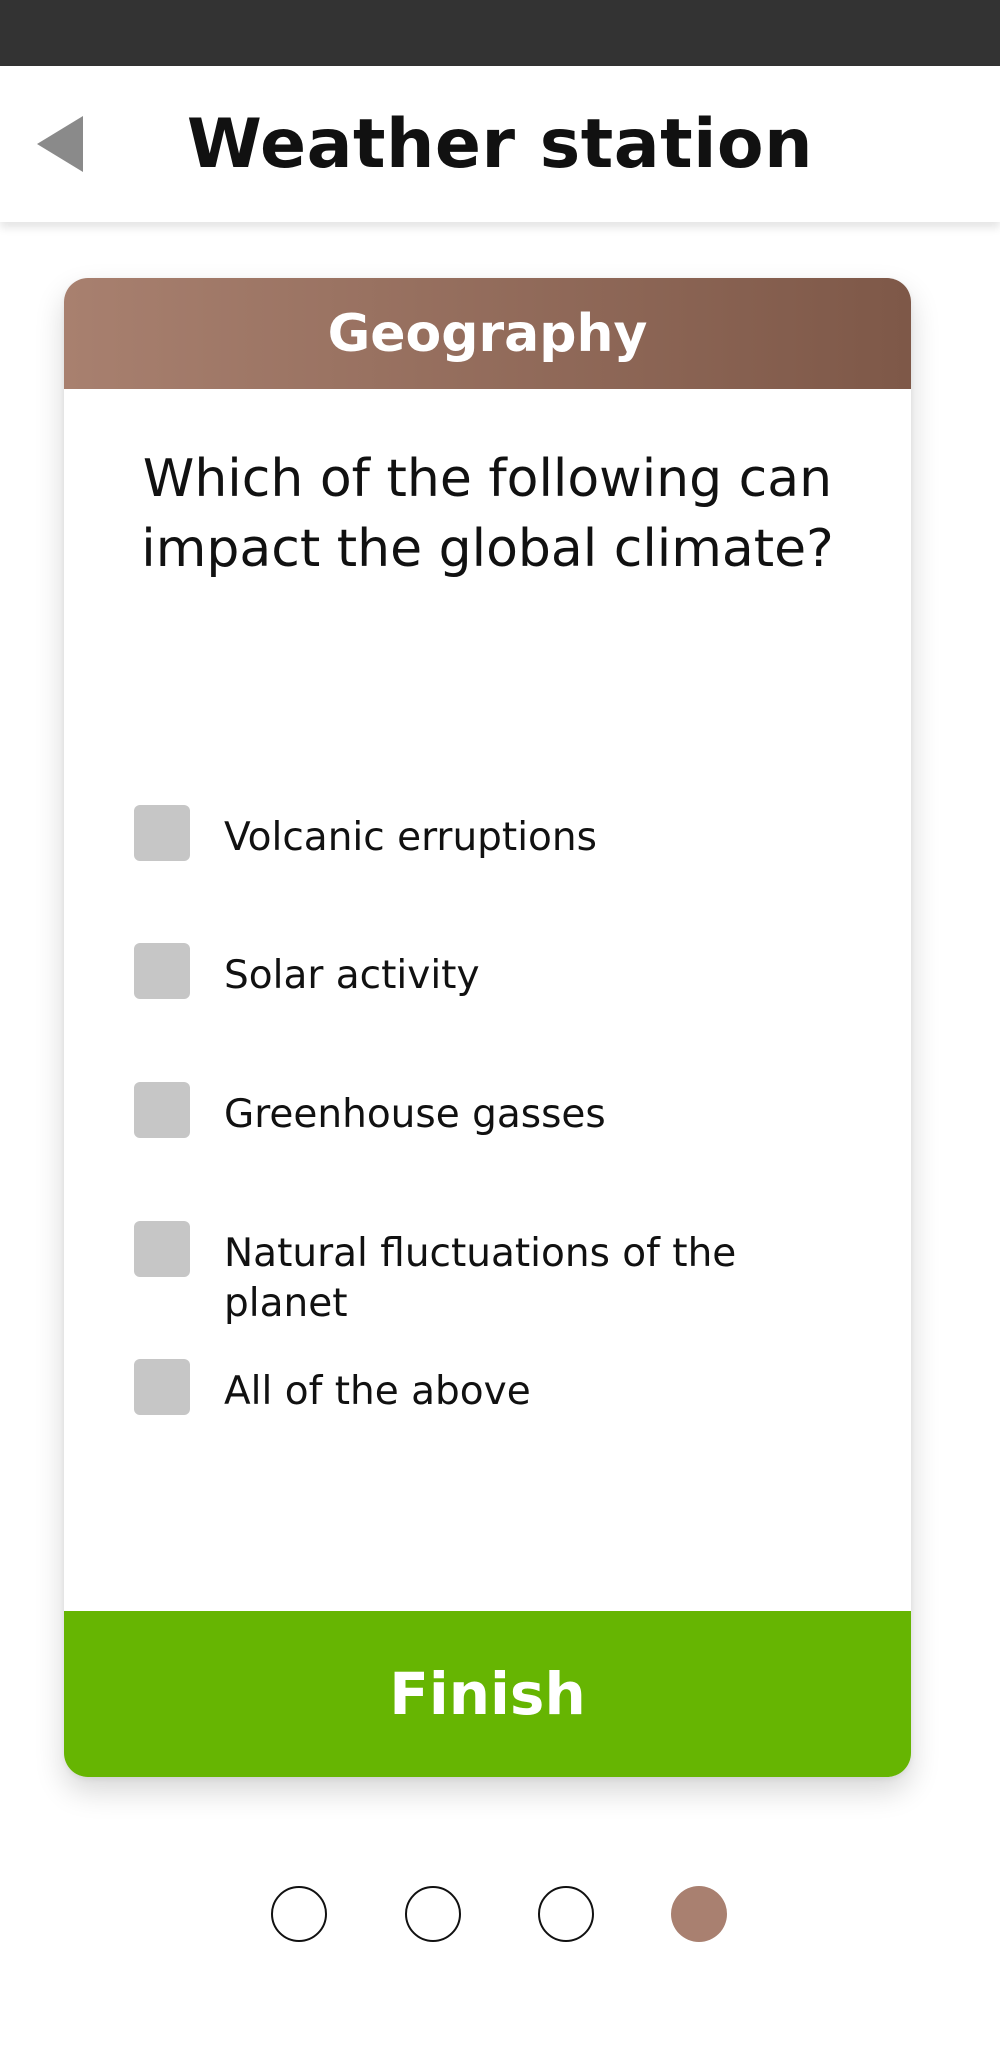  What do you see at coordinates (415, 1114) in the screenshot?
I see `option-label: Greenhouse gasses` at bounding box center [415, 1114].